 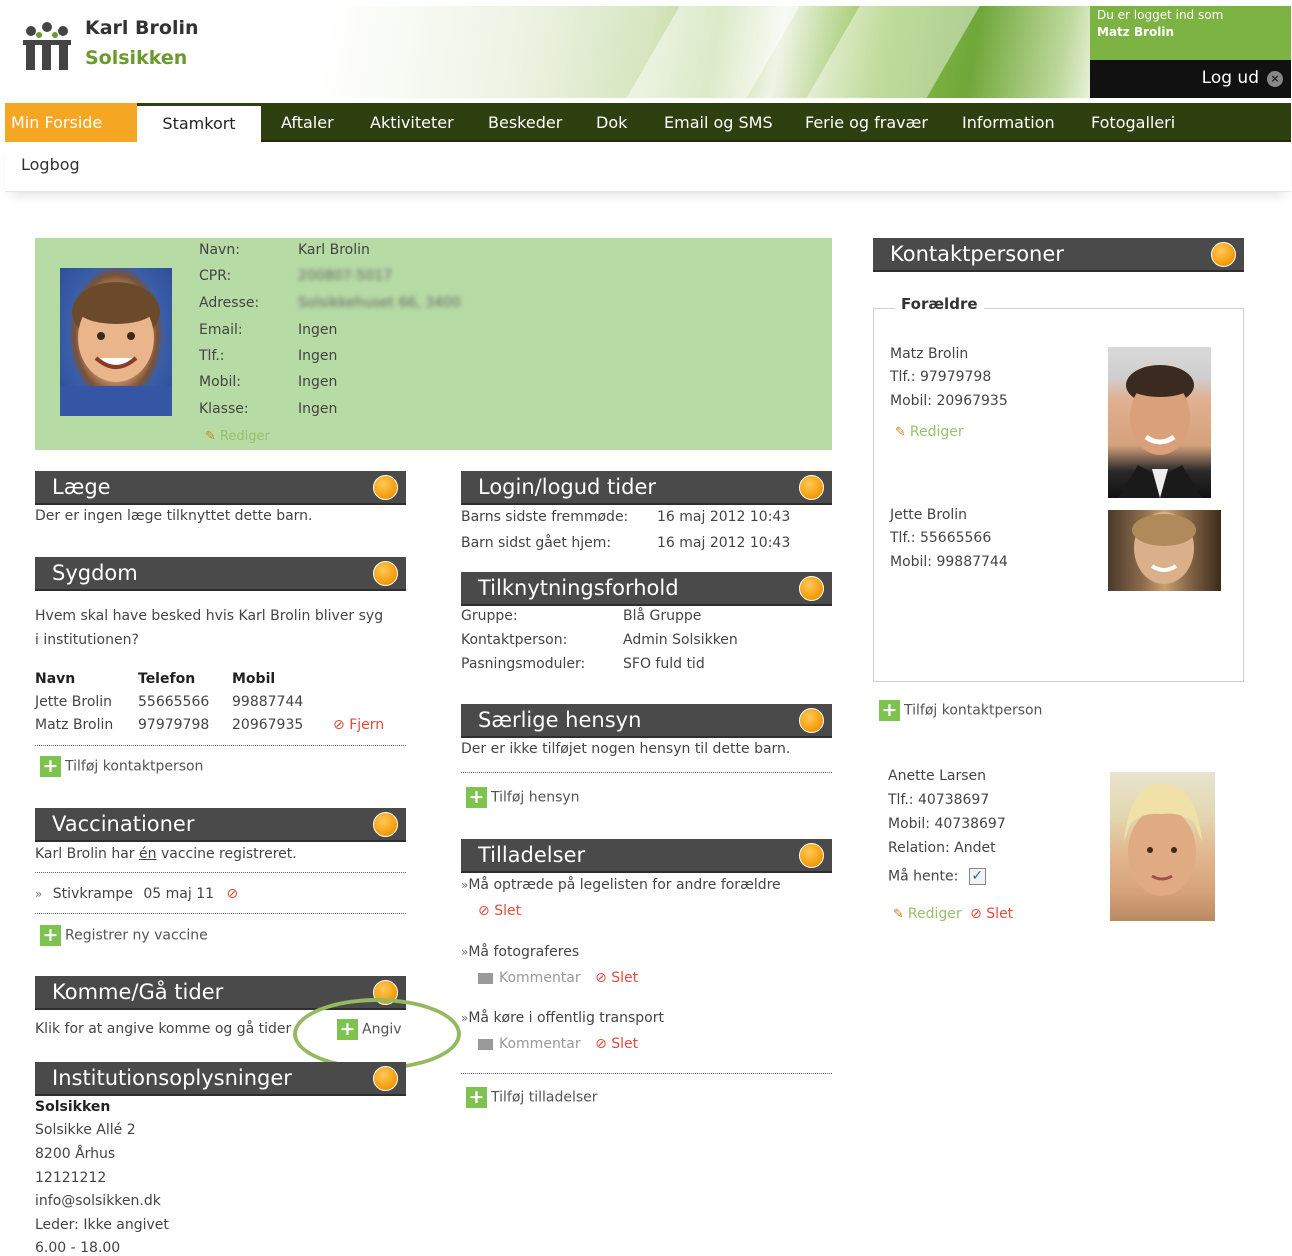 I want to click on pickup-checkbox: ✓, so click(x=977, y=876).